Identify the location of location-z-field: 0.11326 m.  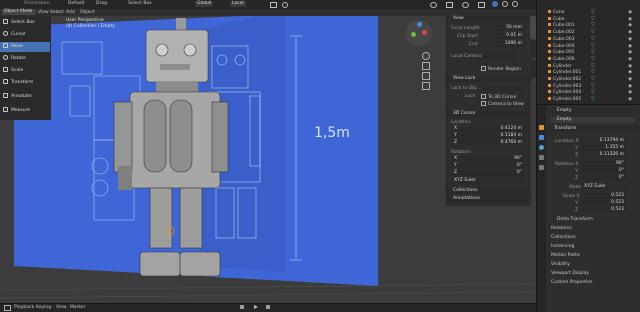
(604, 155).